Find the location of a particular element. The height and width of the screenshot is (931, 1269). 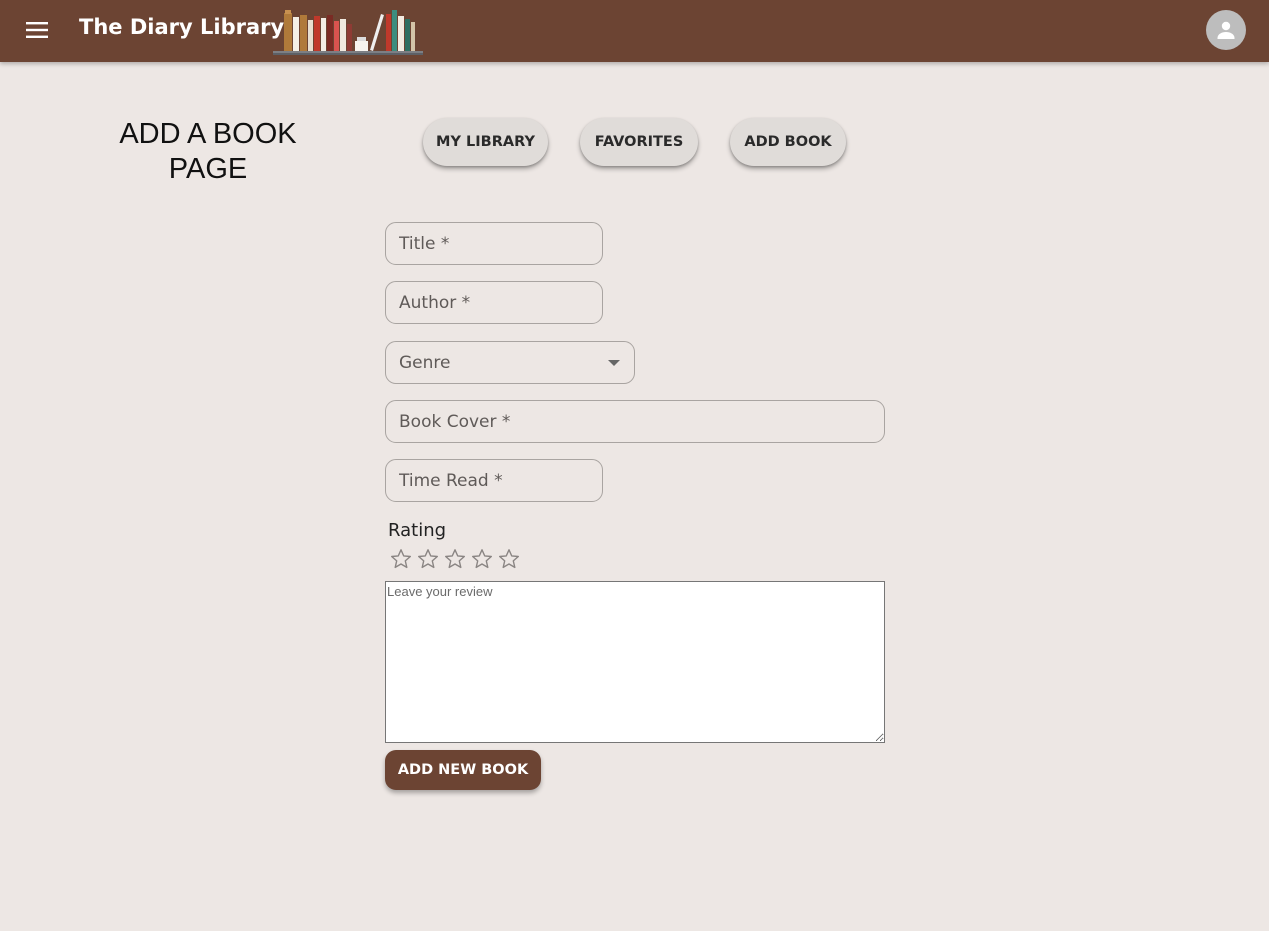

page-title: ADD A BOOK PAGE is located at coordinates (208, 151).